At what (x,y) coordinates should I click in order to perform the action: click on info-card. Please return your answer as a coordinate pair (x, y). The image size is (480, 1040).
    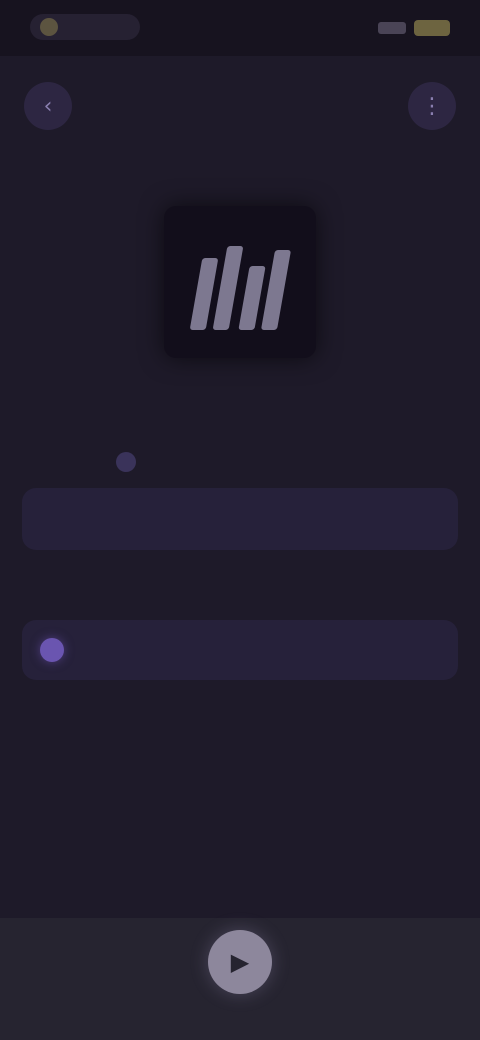
    Looking at the image, I should click on (240, 519).